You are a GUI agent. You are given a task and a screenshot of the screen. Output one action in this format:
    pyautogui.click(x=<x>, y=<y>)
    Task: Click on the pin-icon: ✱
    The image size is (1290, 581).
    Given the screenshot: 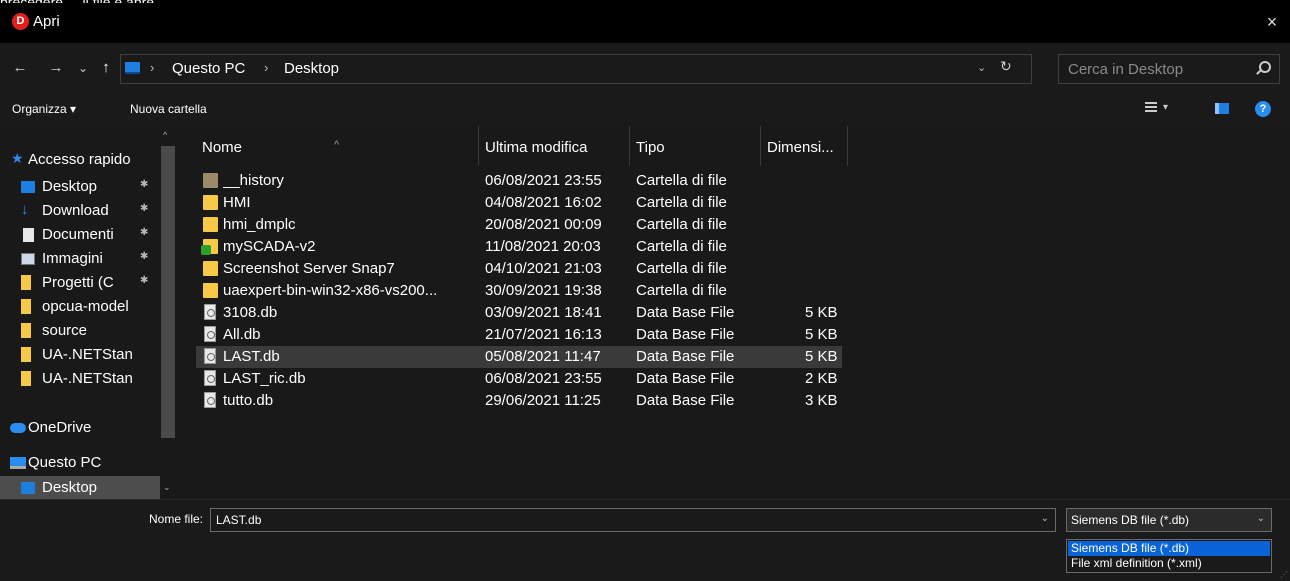 What is the action you would take?
    pyautogui.click(x=144, y=256)
    